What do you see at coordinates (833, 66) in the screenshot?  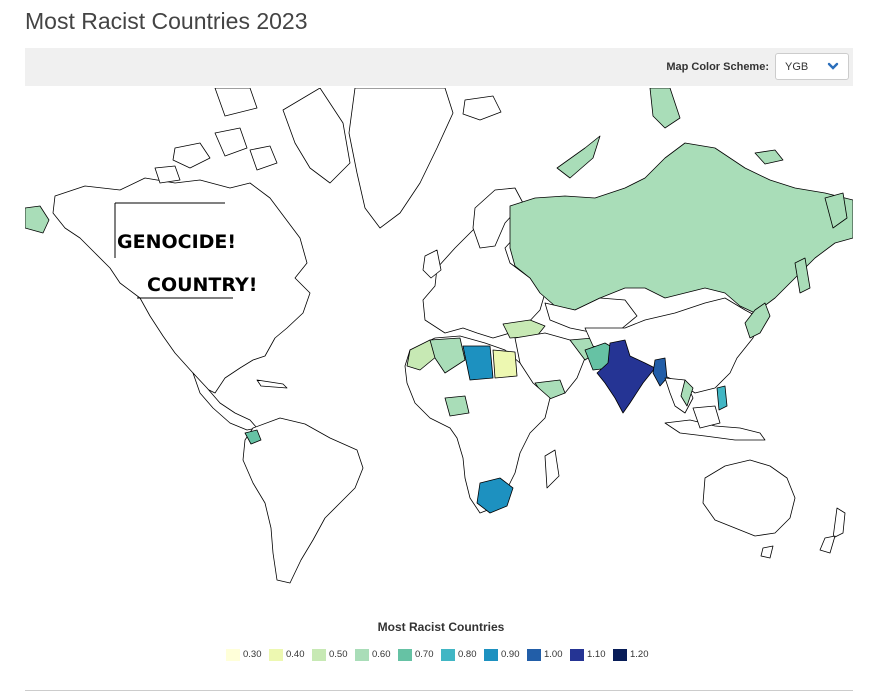 I see `chevron-down-icon` at bounding box center [833, 66].